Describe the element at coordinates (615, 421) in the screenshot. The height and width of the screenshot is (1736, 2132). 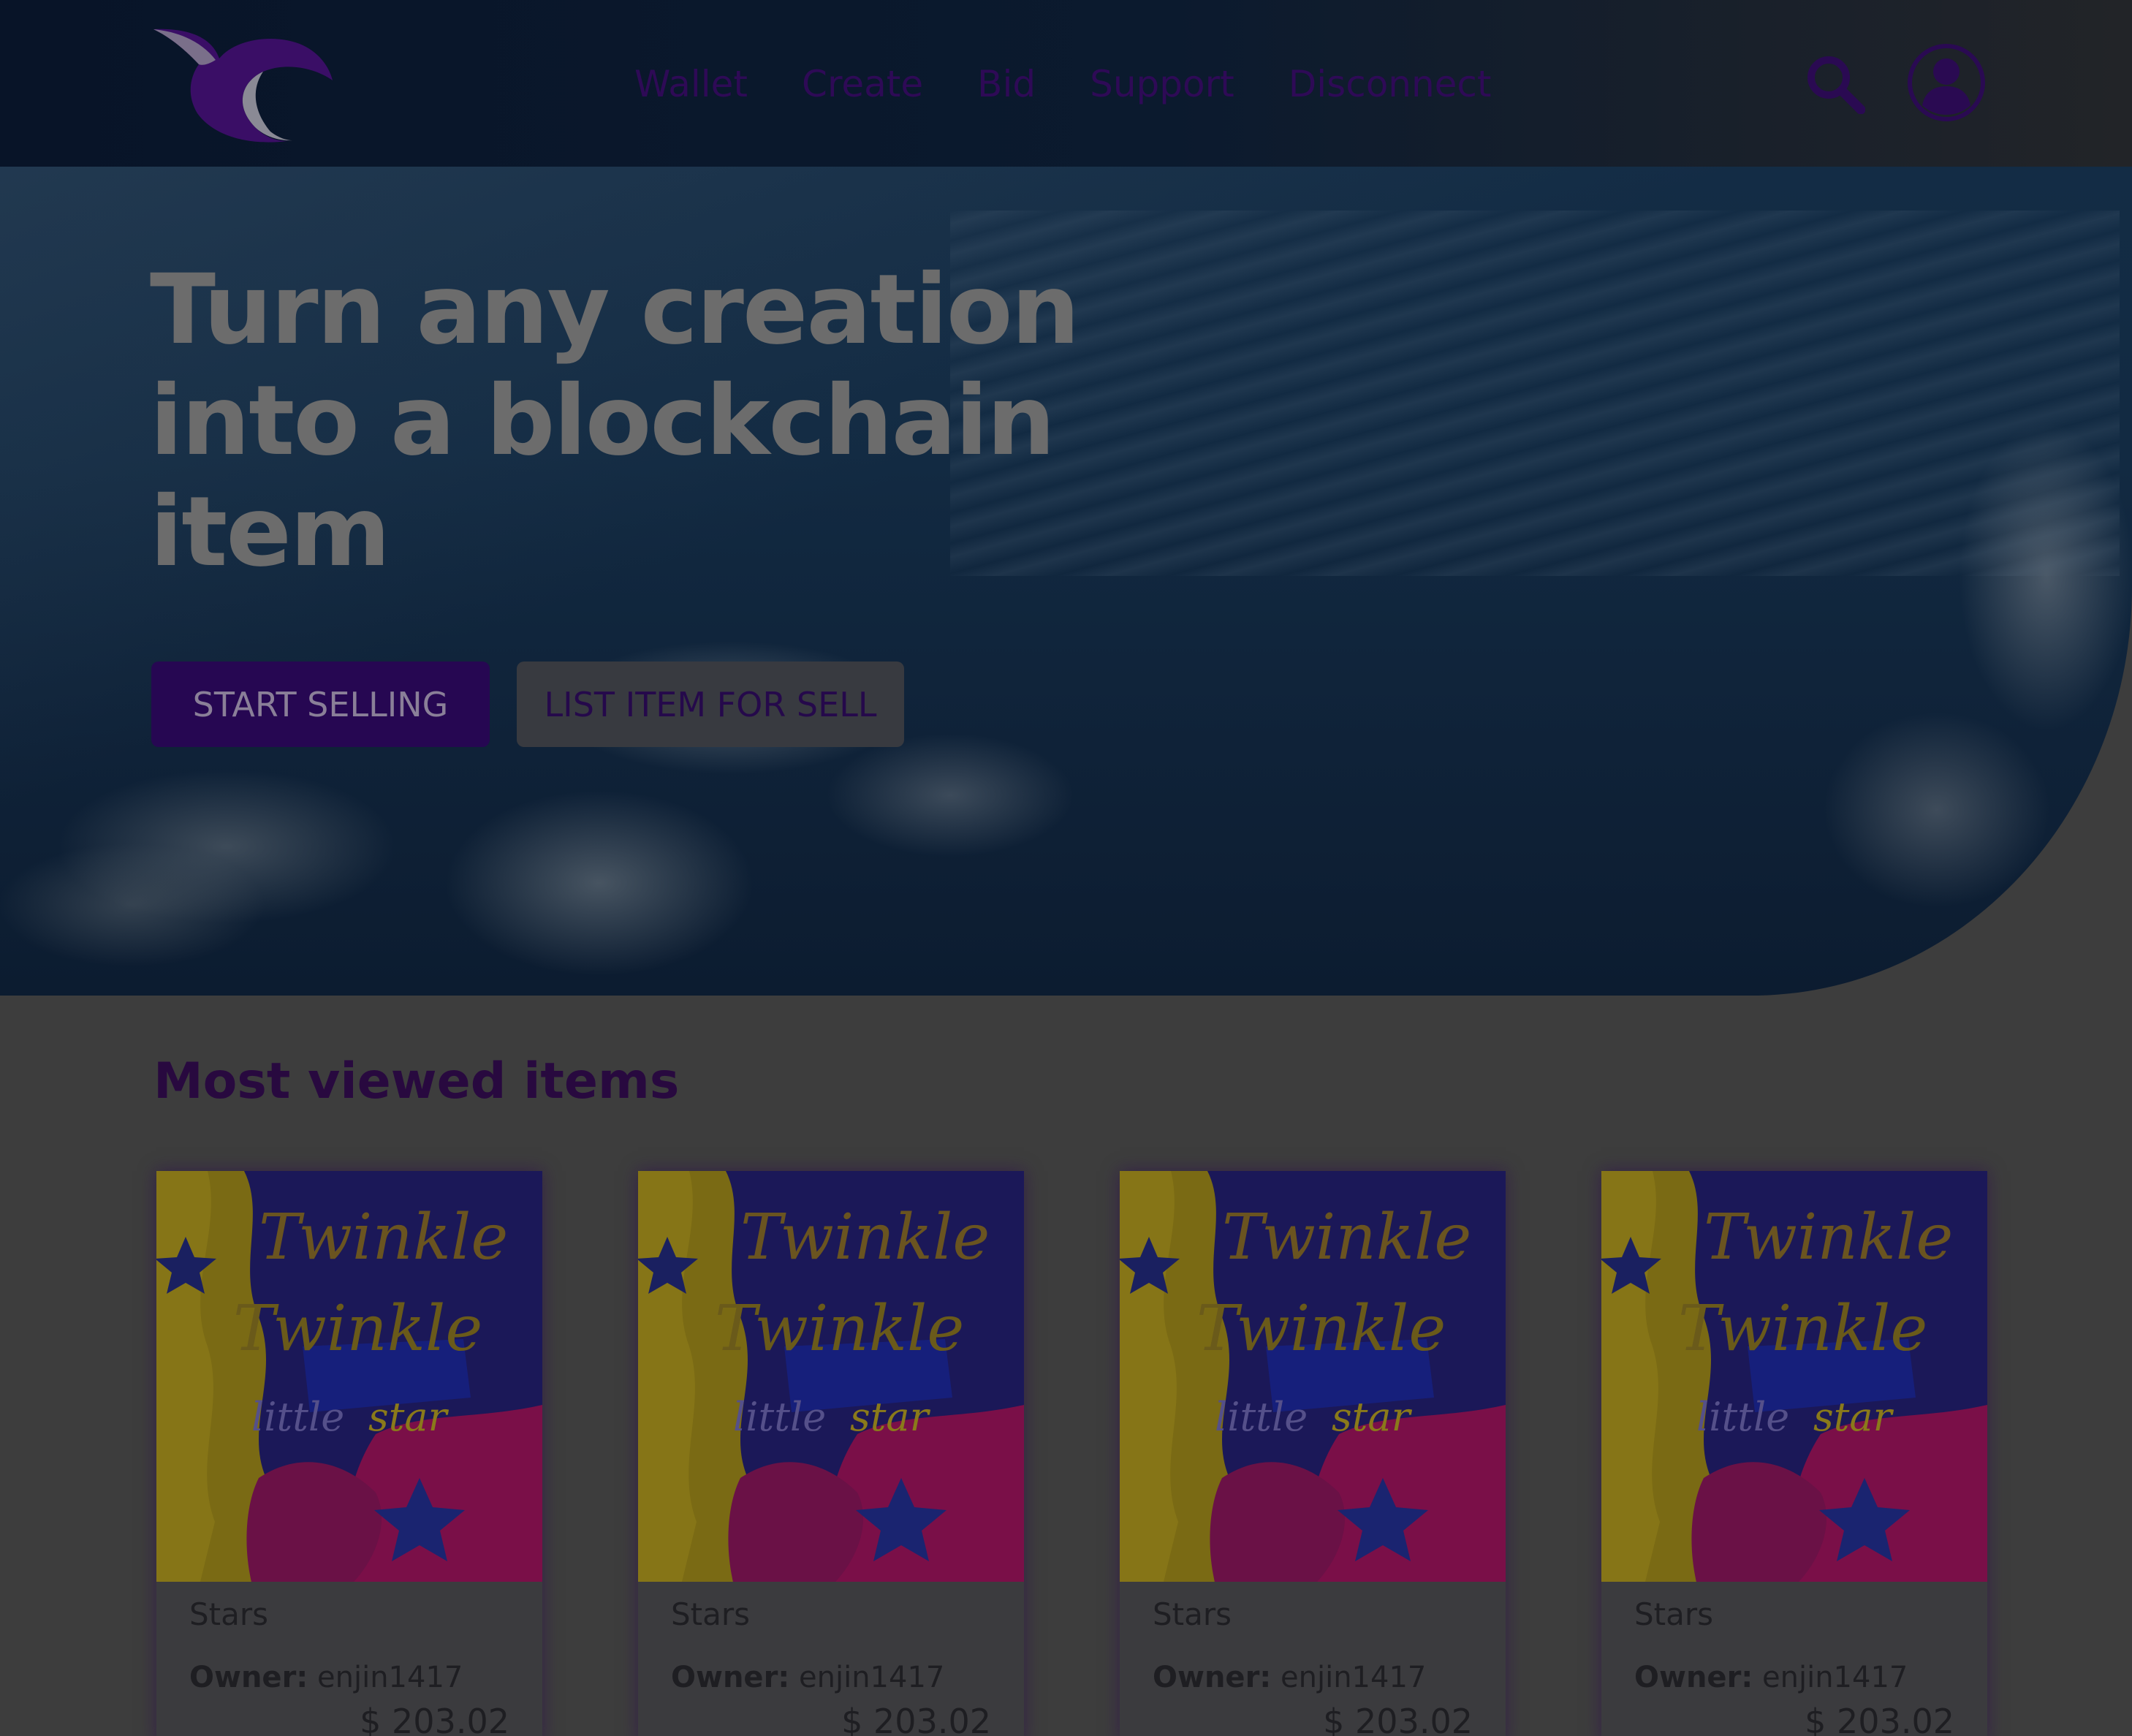
I see `hero-title: Turn any creation into a blockchain item` at that location.